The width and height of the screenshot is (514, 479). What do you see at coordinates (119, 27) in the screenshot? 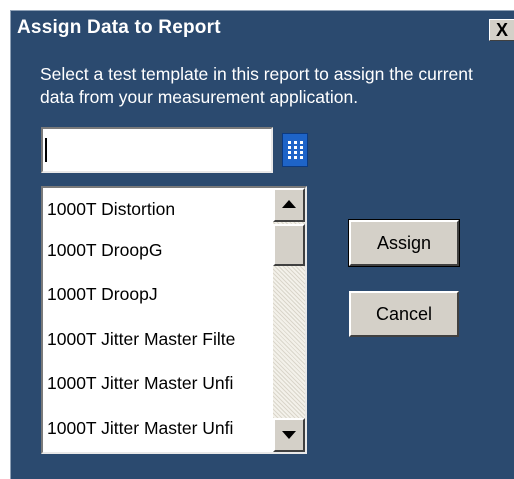
I see `dialog-title: Assign Data to Report` at bounding box center [119, 27].